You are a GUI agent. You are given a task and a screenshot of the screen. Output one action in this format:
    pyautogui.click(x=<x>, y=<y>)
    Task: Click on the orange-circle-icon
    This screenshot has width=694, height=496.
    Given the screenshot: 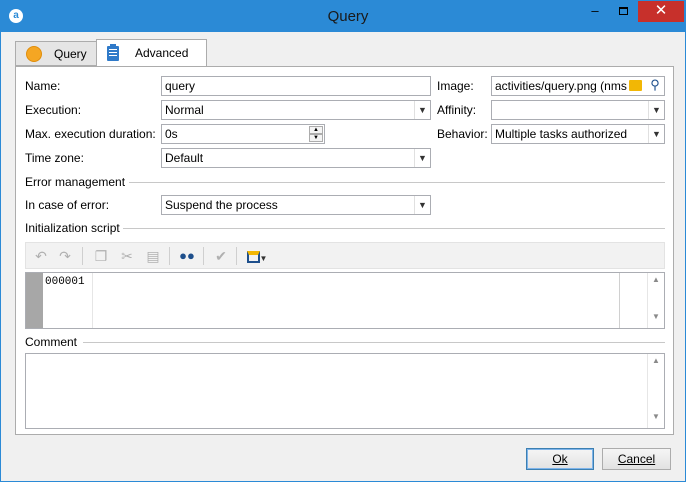 What is the action you would take?
    pyautogui.click(x=34, y=53)
    